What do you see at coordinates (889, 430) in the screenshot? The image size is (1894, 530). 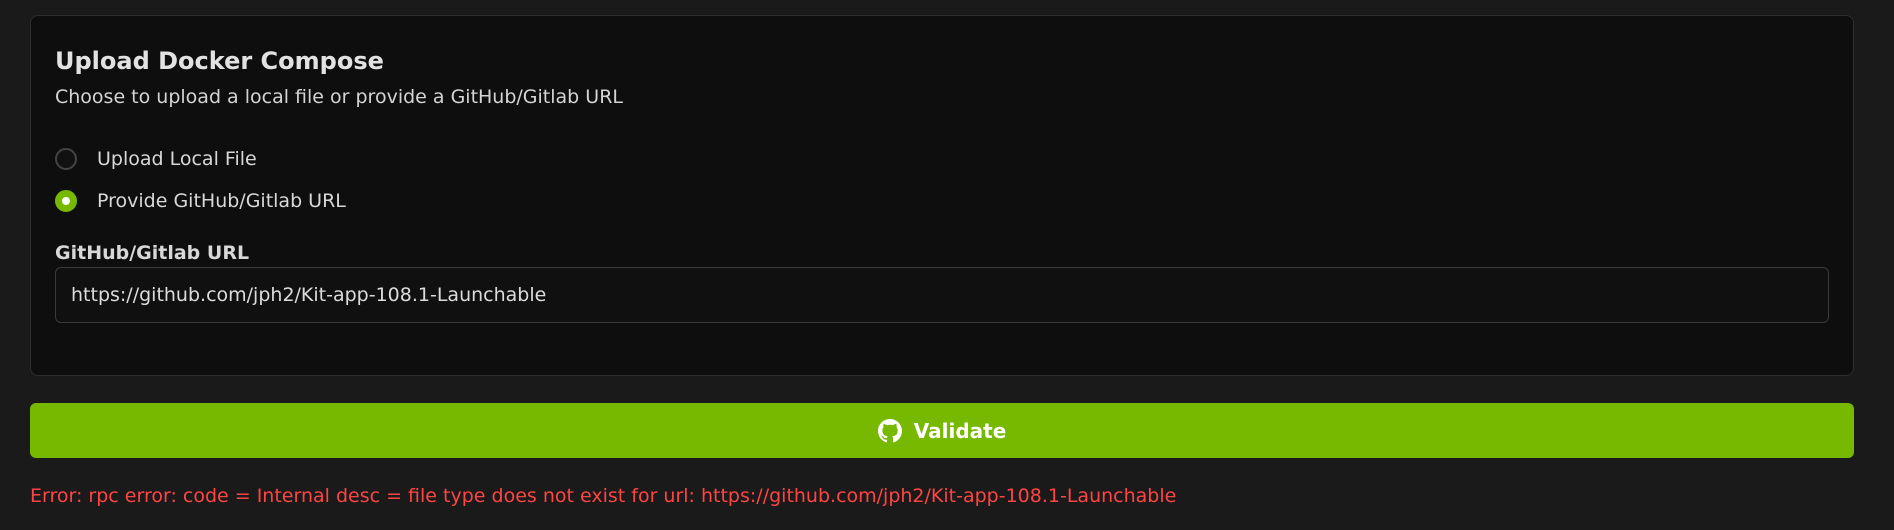 I see `github-icon` at bounding box center [889, 430].